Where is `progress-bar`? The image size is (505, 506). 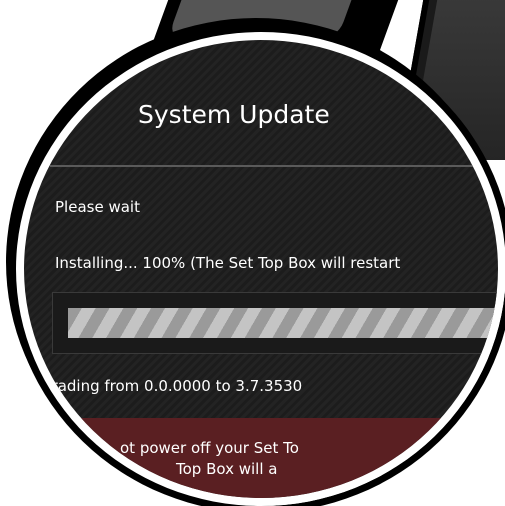
progress-bar is located at coordinates (283, 323).